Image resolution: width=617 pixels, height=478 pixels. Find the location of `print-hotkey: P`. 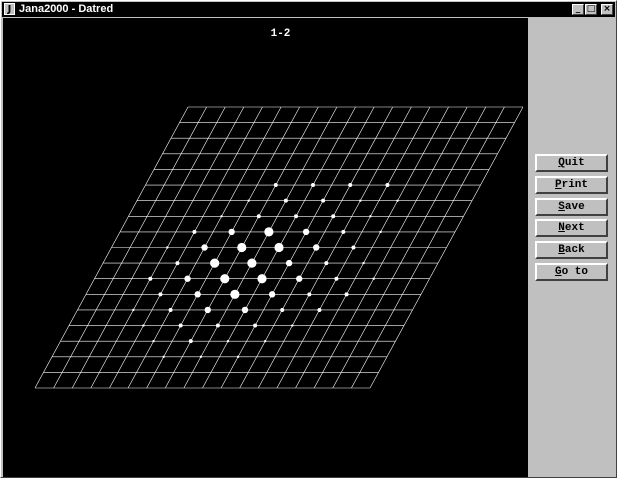

print-hotkey: P is located at coordinates (558, 185).